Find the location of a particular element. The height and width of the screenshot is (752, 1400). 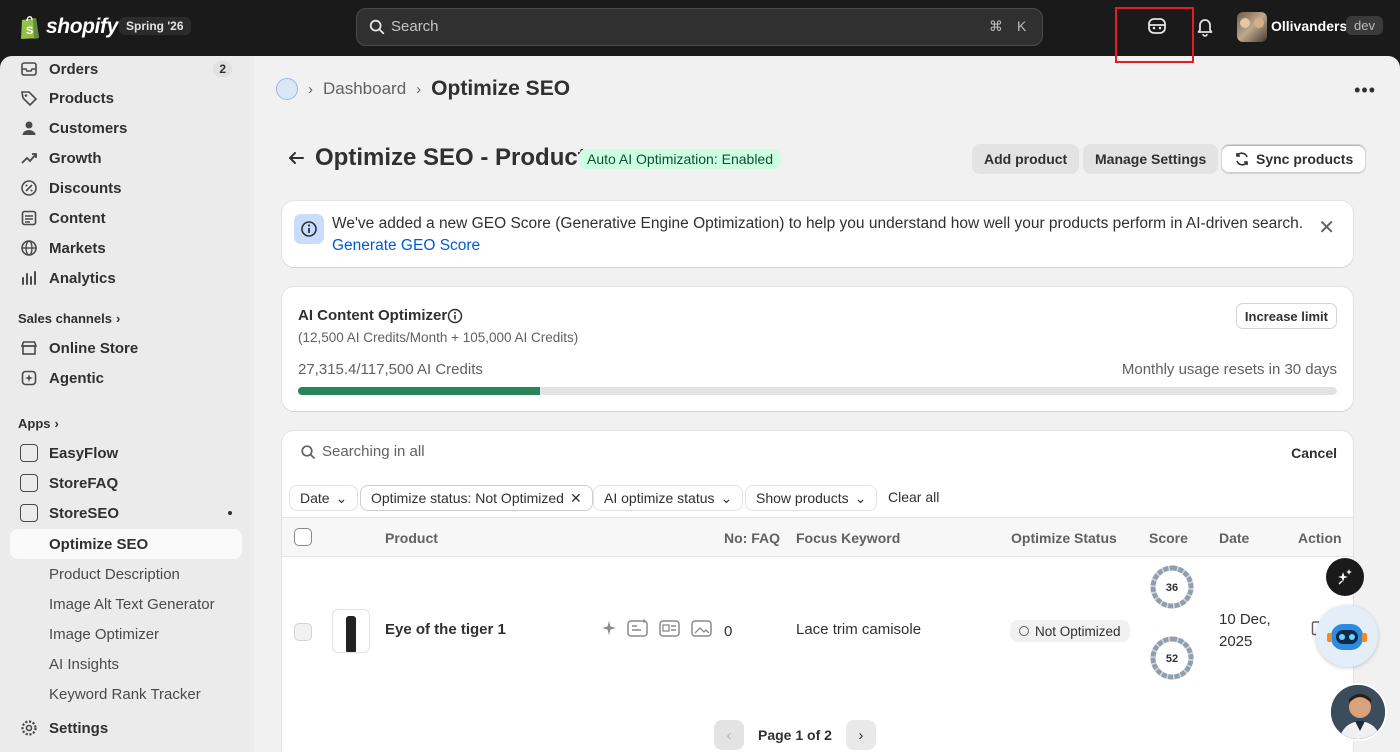

row-checkbox is located at coordinates (303, 632).